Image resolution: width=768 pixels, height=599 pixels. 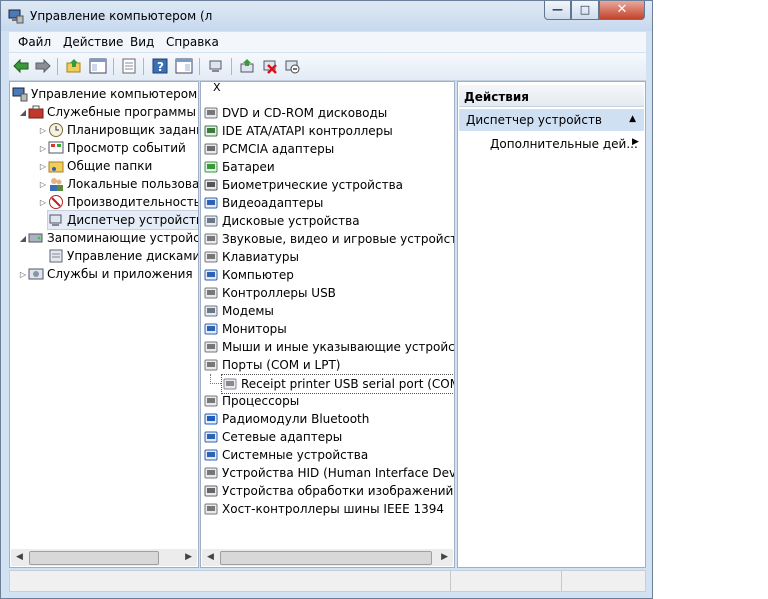 What do you see at coordinates (285, 455) in the screenshot?
I see `device-category-system-device: Системные устройства` at bounding box center [285, 455].